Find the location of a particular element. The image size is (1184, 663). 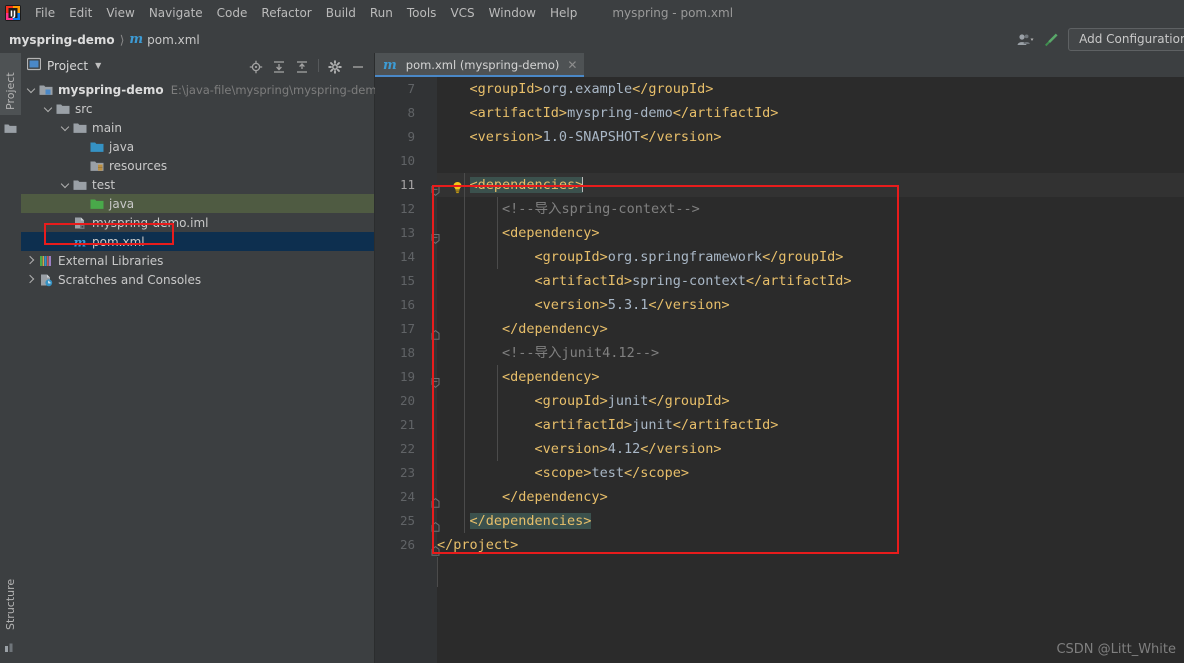

menu-item-window: Window is located at coordinates (512, 13).